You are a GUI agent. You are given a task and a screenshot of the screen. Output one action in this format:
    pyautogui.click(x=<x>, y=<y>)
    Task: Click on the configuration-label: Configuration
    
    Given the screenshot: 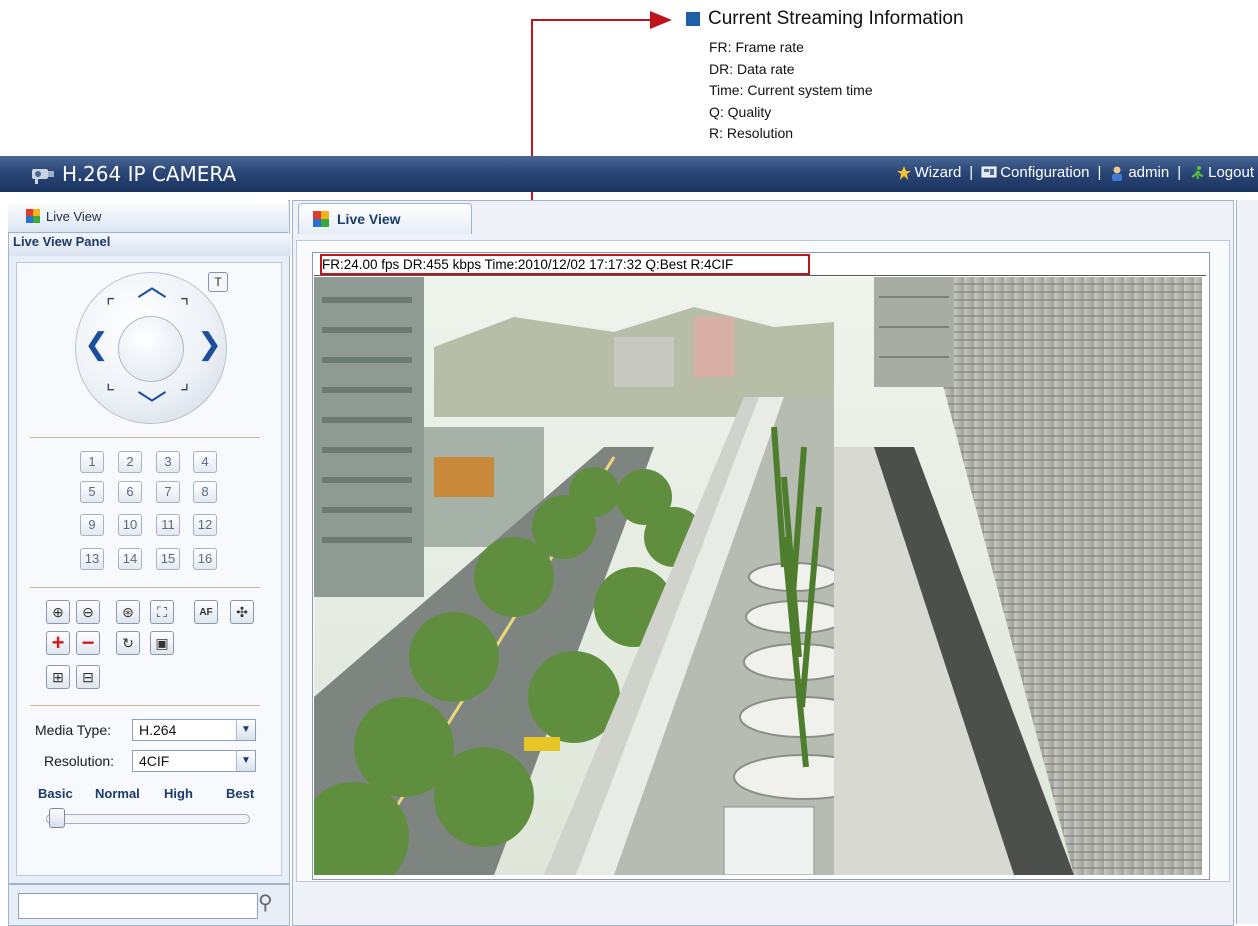 What is the action you would take?
    pyautogui.click(x=1045, y=172)
    